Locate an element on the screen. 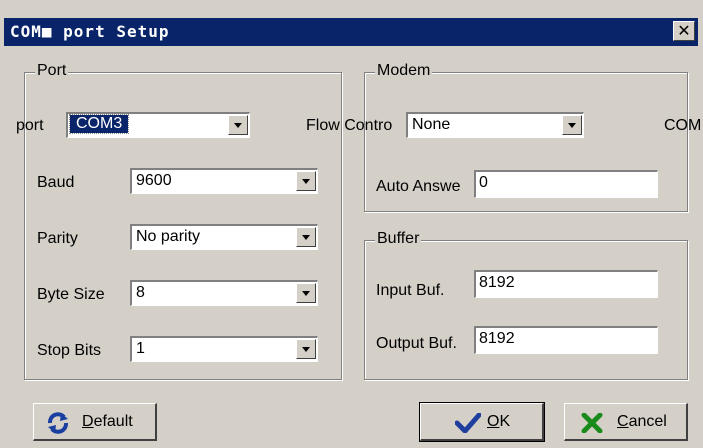 This screenshot has width=703, height=448. byte-size-select-value: 8 is located at coordinates (140, 292).